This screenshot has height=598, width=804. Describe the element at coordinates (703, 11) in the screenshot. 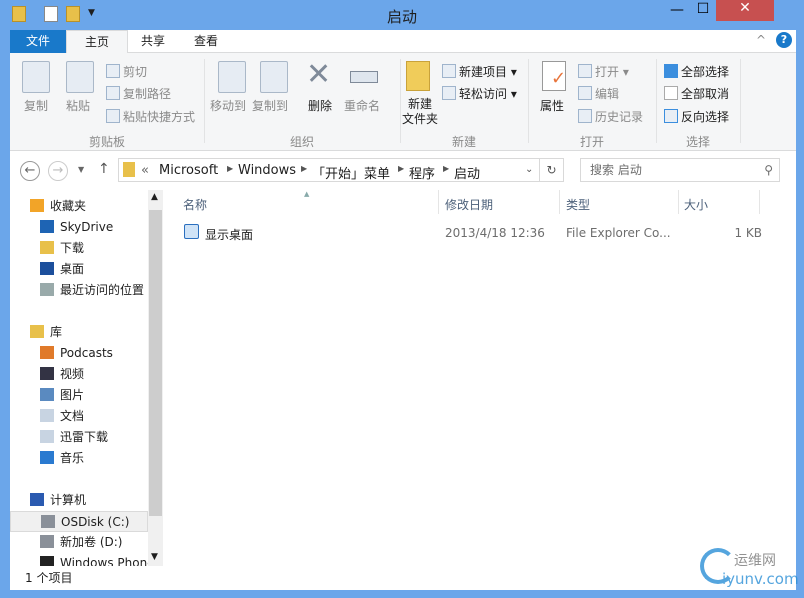

I see `maximize-button: ☐` at that location.